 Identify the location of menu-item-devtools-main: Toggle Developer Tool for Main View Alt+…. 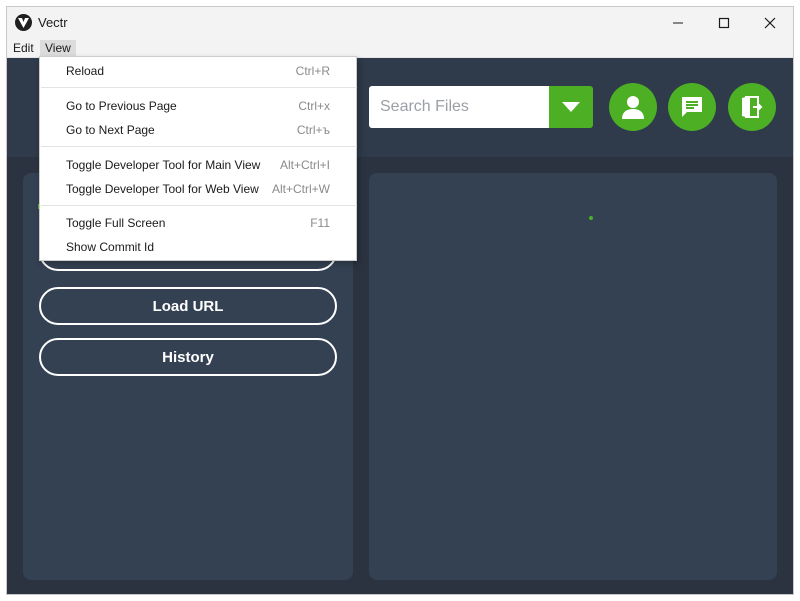
(198, 165).